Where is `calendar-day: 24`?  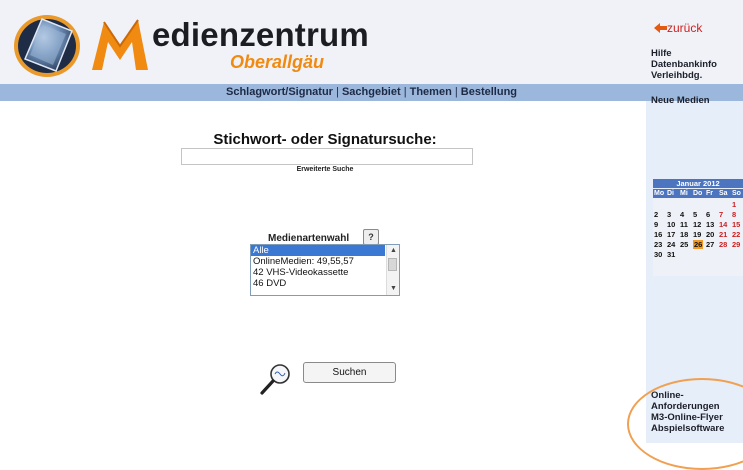
calendar-day: 24 is located at coordinates (671, 244).